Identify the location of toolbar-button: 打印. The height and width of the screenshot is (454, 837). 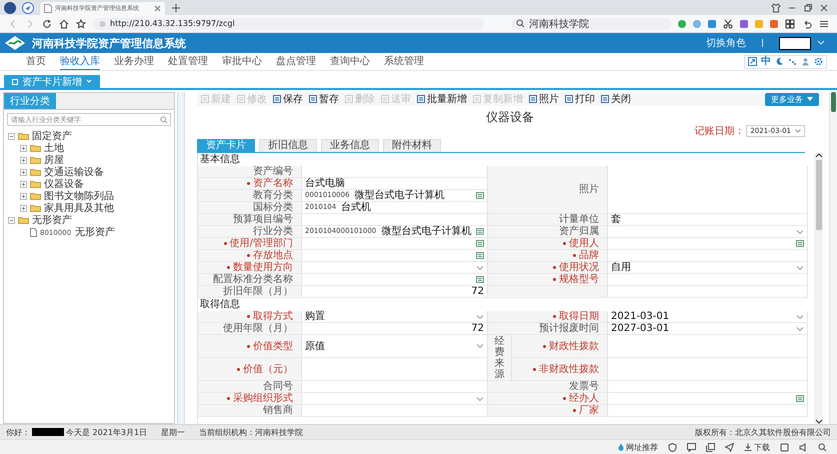
(580, 99).